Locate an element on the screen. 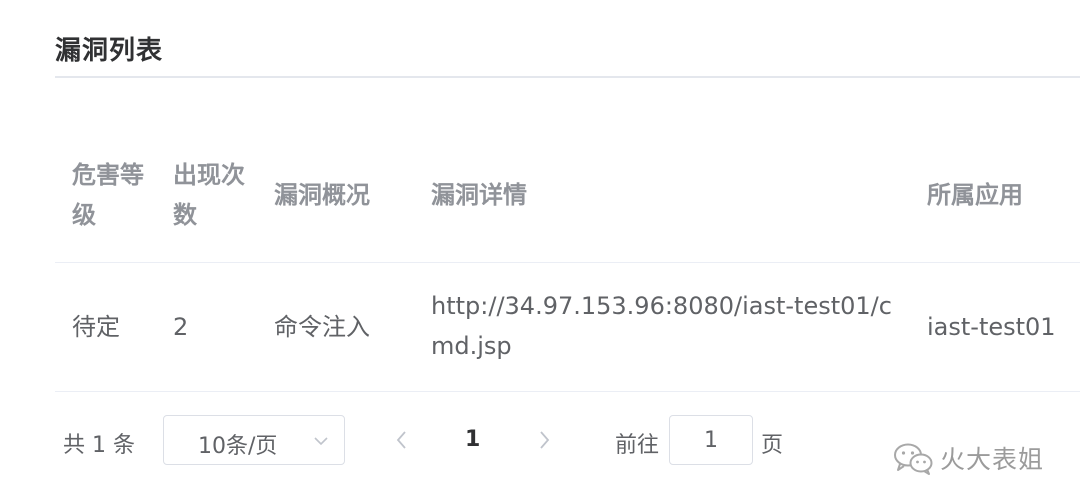 The image size is (1080, 504). section-title: 漏洞列表 is located at coordinates (109, 51).